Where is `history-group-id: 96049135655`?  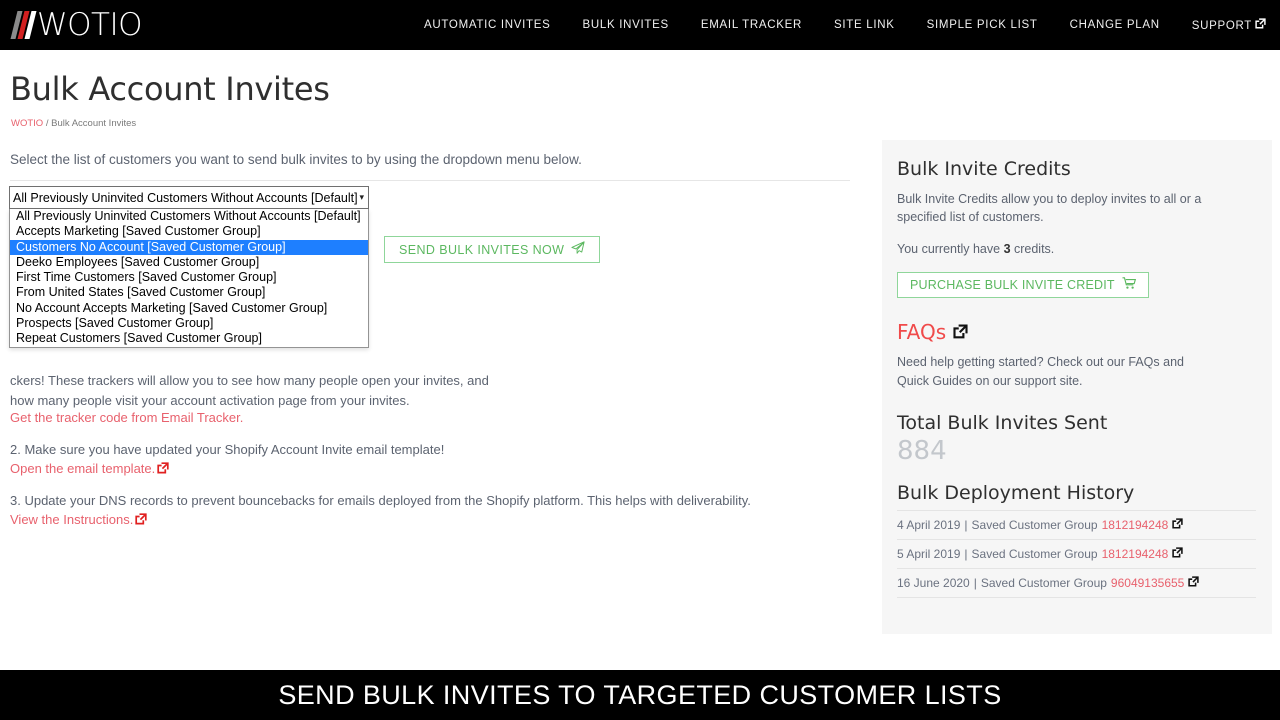 history-group-id: 96049135655 is located at coordinates (1147, 583).